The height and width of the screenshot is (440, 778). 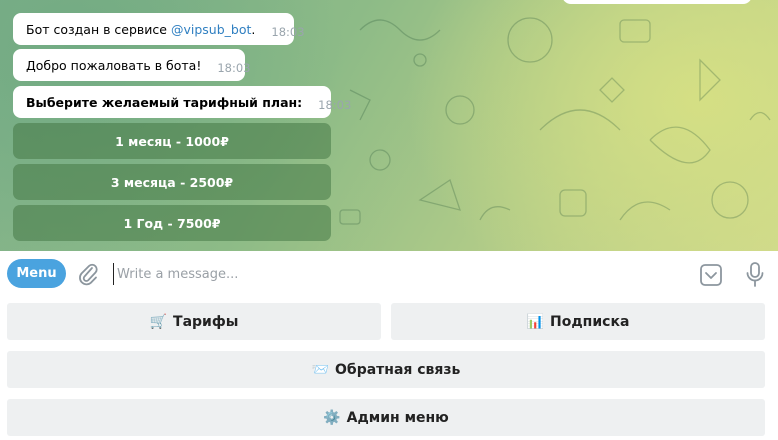 I want to click on microphone-icon, so click(x=755, y=274).